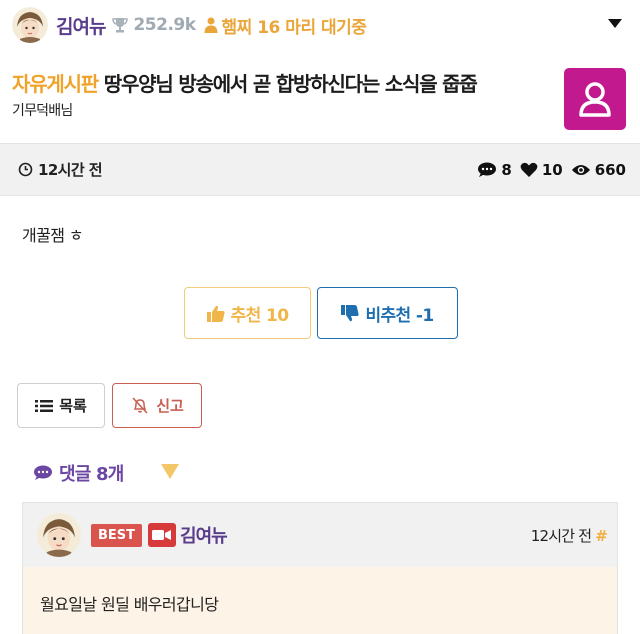  Describe the element at coordinates (59, 535) in the screenshot. I see `comment-avatar` at that location.